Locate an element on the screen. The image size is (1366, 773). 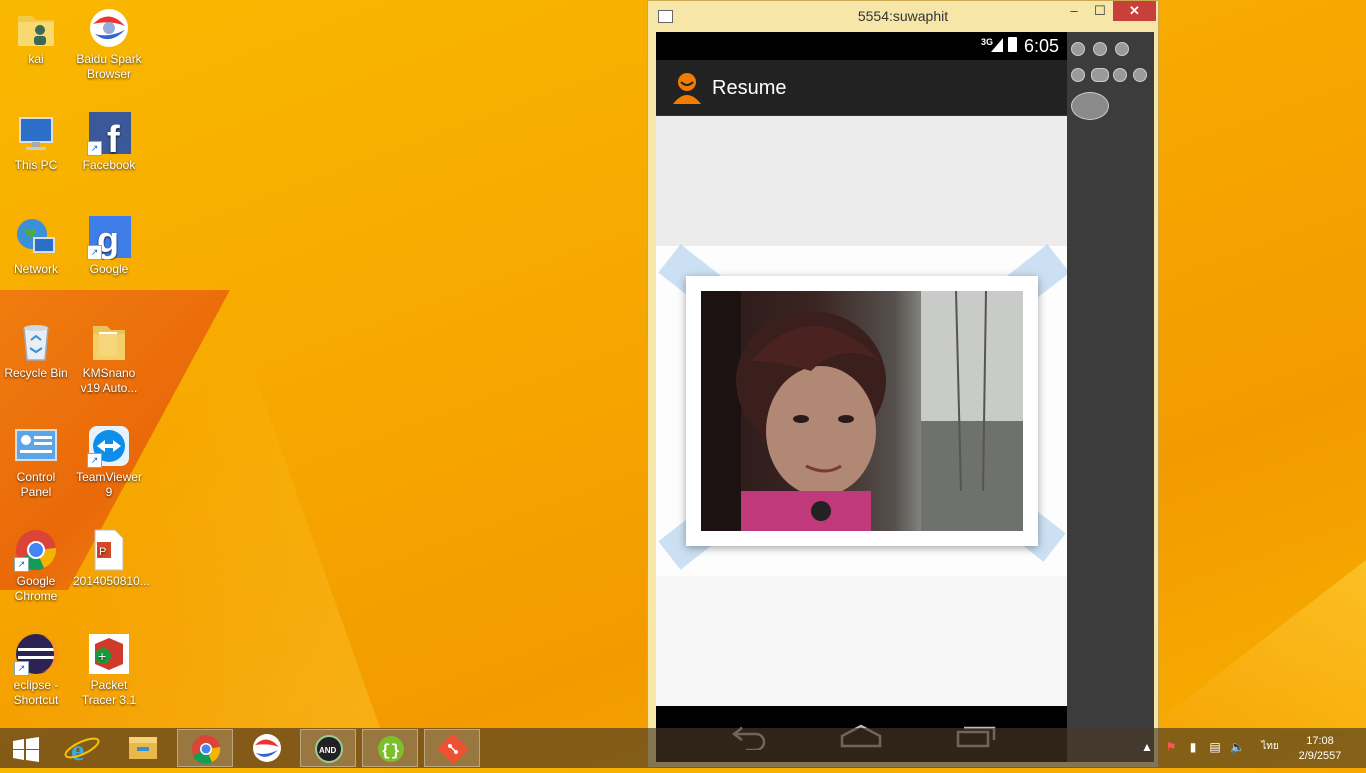
volume-up-icon is located at coordinates (1100, 49).